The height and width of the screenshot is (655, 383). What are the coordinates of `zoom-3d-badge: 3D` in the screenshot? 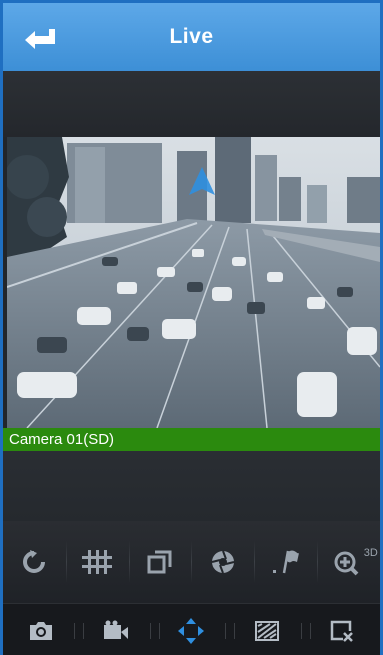 It's located at (370, 553).